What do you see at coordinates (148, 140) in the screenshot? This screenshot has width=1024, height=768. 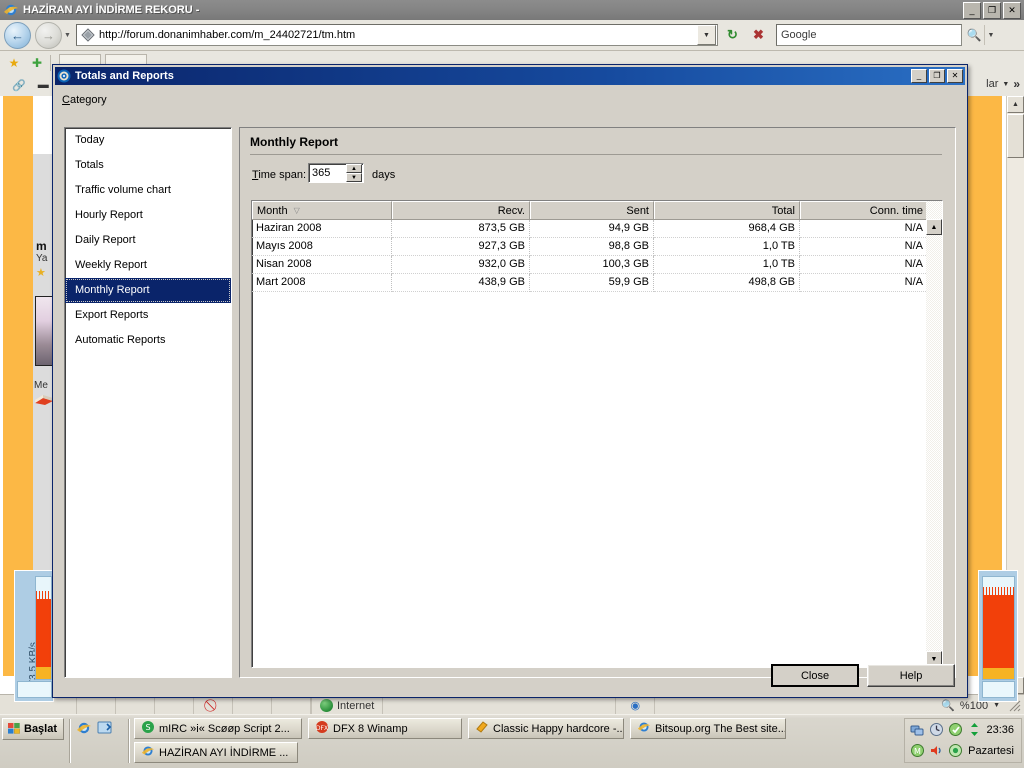 I see `sidebar-item-today: Today` at bounding box center [148, 140].